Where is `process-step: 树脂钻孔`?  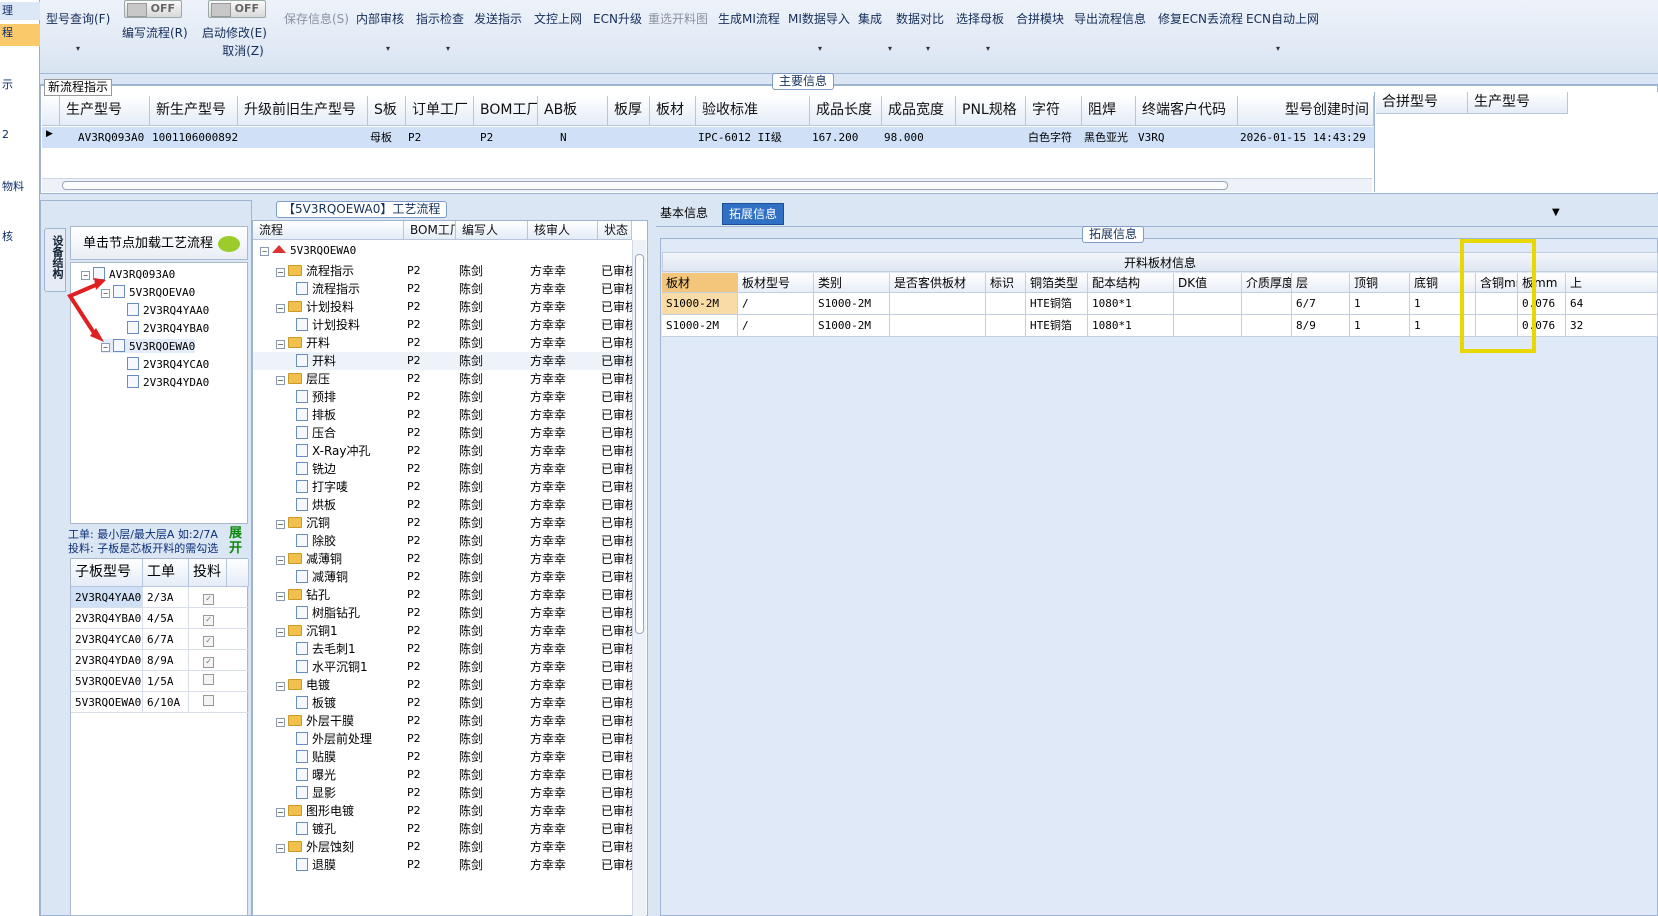
process-step: 树脂钻孔 is located at coordinates (350, 613).